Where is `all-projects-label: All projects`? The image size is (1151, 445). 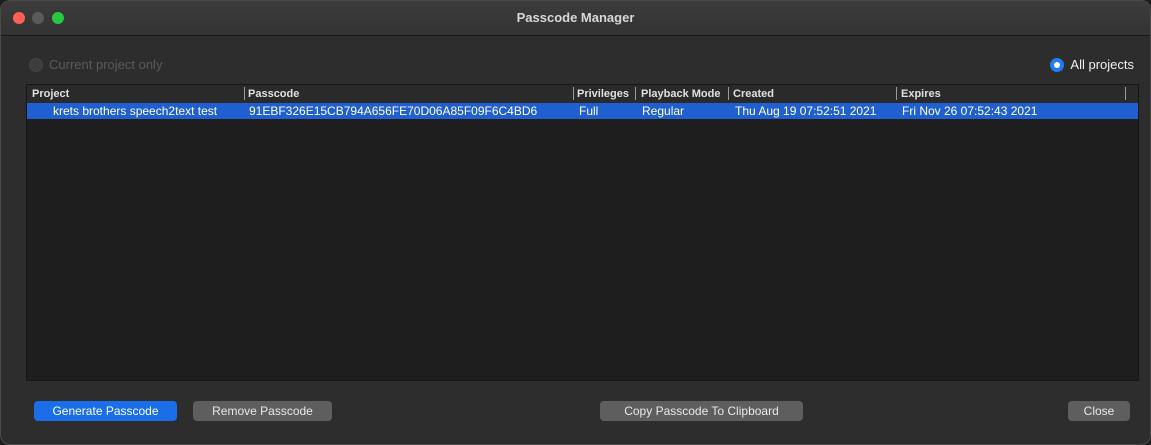
all-projects-label: All projects is located at coordinates (1102, 64).